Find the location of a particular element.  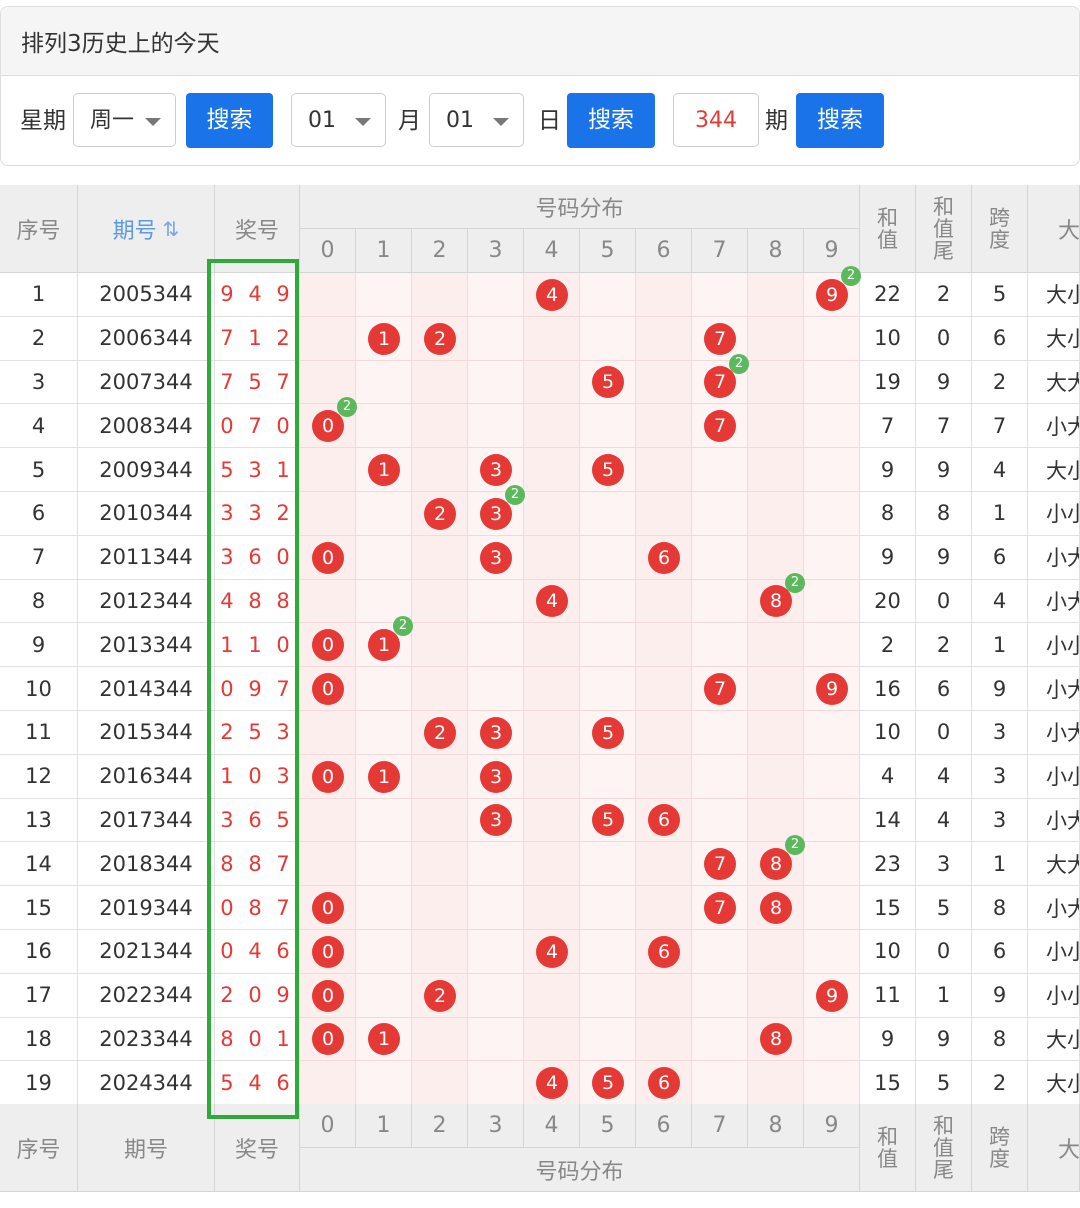

row-prize: 8 0 1 is located at coordinates (257, 1039).